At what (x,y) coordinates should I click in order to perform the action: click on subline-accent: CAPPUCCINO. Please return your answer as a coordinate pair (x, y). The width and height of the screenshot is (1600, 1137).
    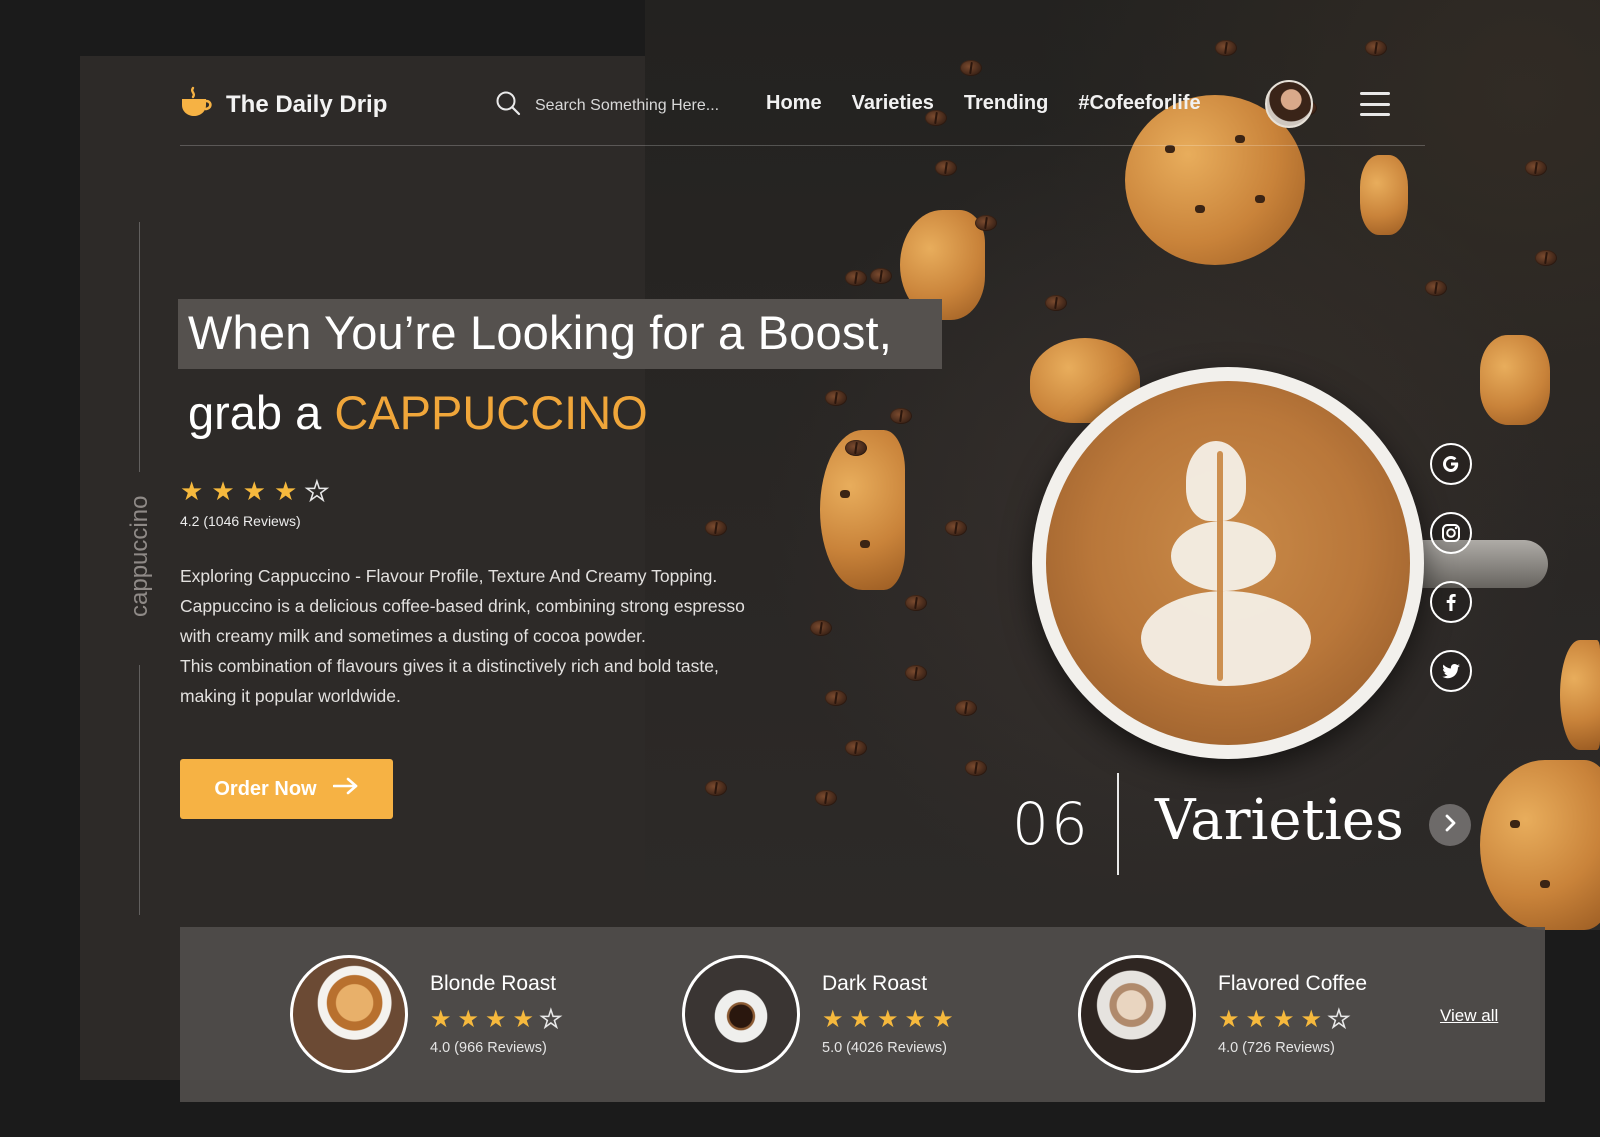
    Looking at the image, I should click on (491, 412).